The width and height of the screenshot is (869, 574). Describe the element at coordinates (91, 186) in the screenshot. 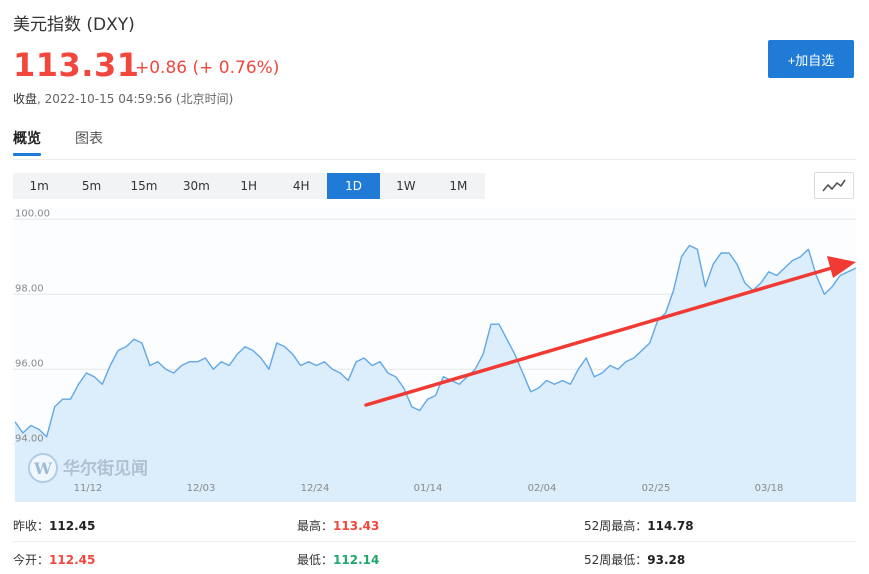

I see `period-5m: 5m` at that location.